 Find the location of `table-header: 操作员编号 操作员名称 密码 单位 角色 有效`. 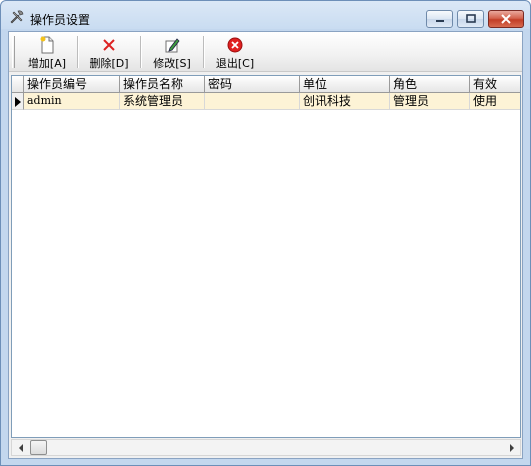

table-header: 操作员编号 操作员名称 密码 单位 角色 有效 is located at coordinates (266, 84).